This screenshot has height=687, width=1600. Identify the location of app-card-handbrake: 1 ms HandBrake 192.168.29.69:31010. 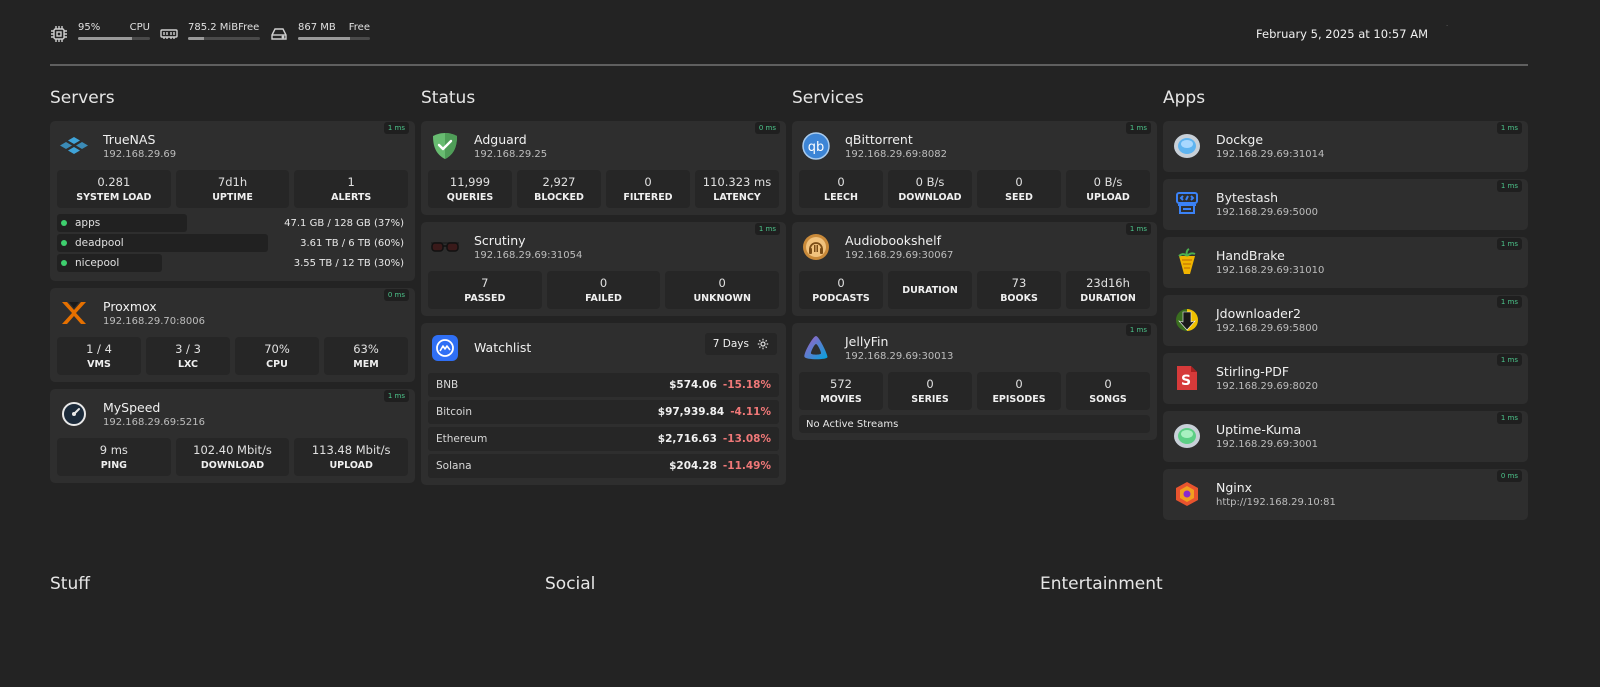
(1345, 262).